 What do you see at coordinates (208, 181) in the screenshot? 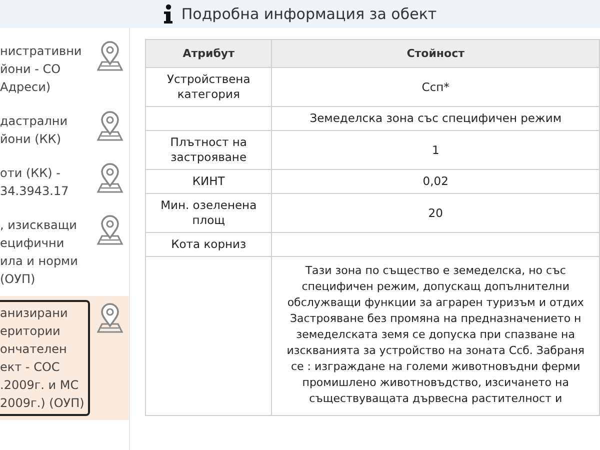
I see `attribute-name: КИНТ` at bounding box center [208, 181].